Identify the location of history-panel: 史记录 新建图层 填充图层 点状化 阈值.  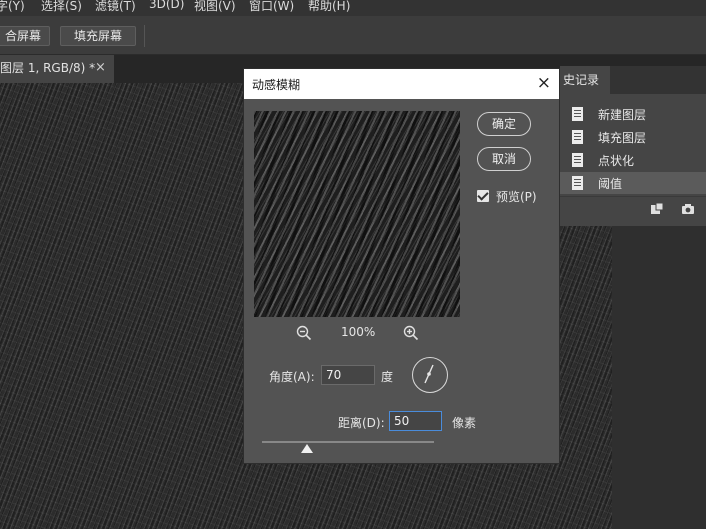
(633, 146).